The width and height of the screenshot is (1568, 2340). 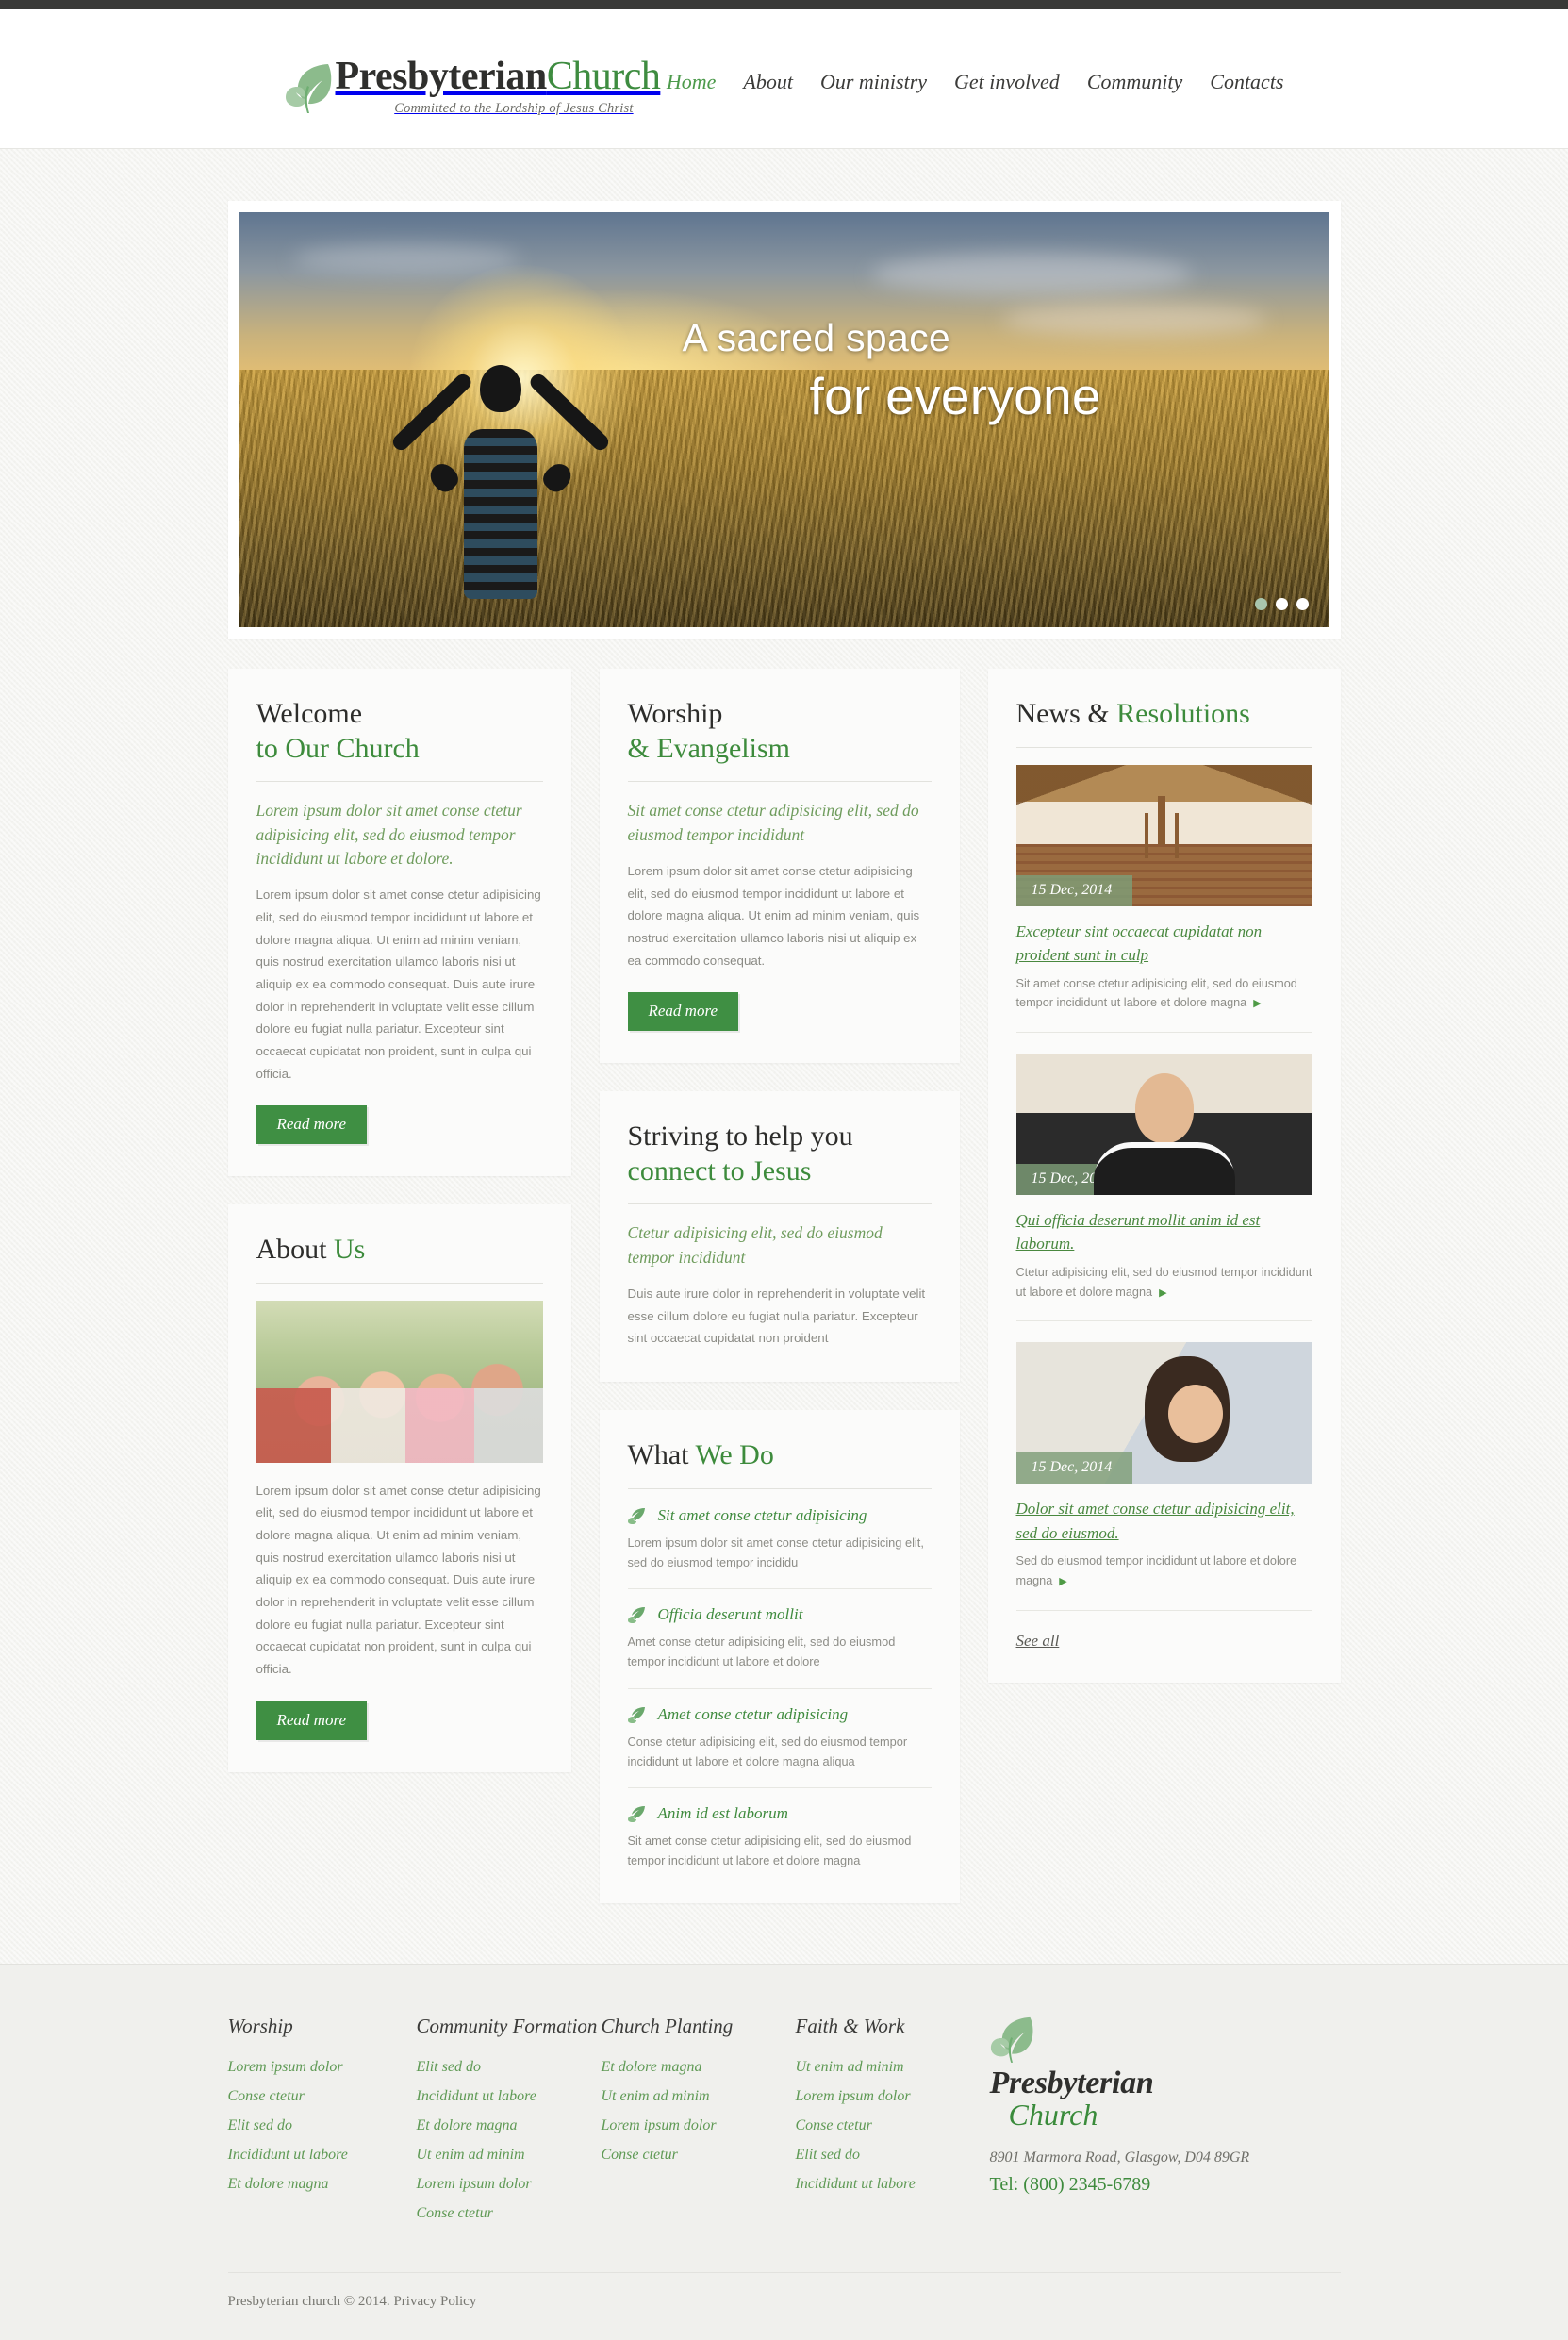 What do you see at coordinates (441, 76) in the screenshot?
I see `logo-name-bold: Presbyterian` at bounding box center [441, 76].